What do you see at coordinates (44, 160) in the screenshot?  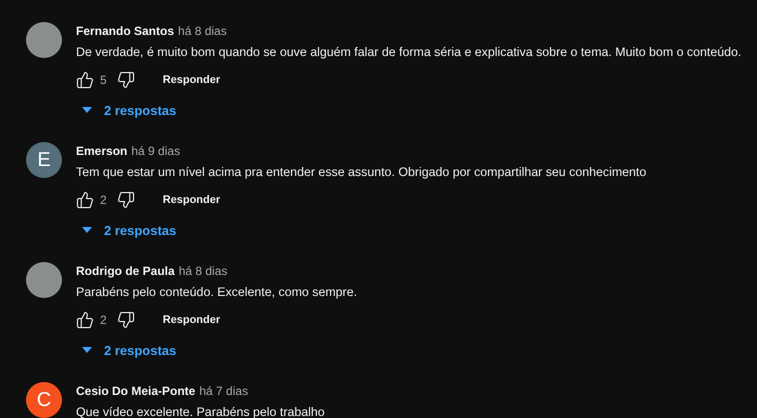 I see `letter-avatar: E` at bounding box center [44, 160].